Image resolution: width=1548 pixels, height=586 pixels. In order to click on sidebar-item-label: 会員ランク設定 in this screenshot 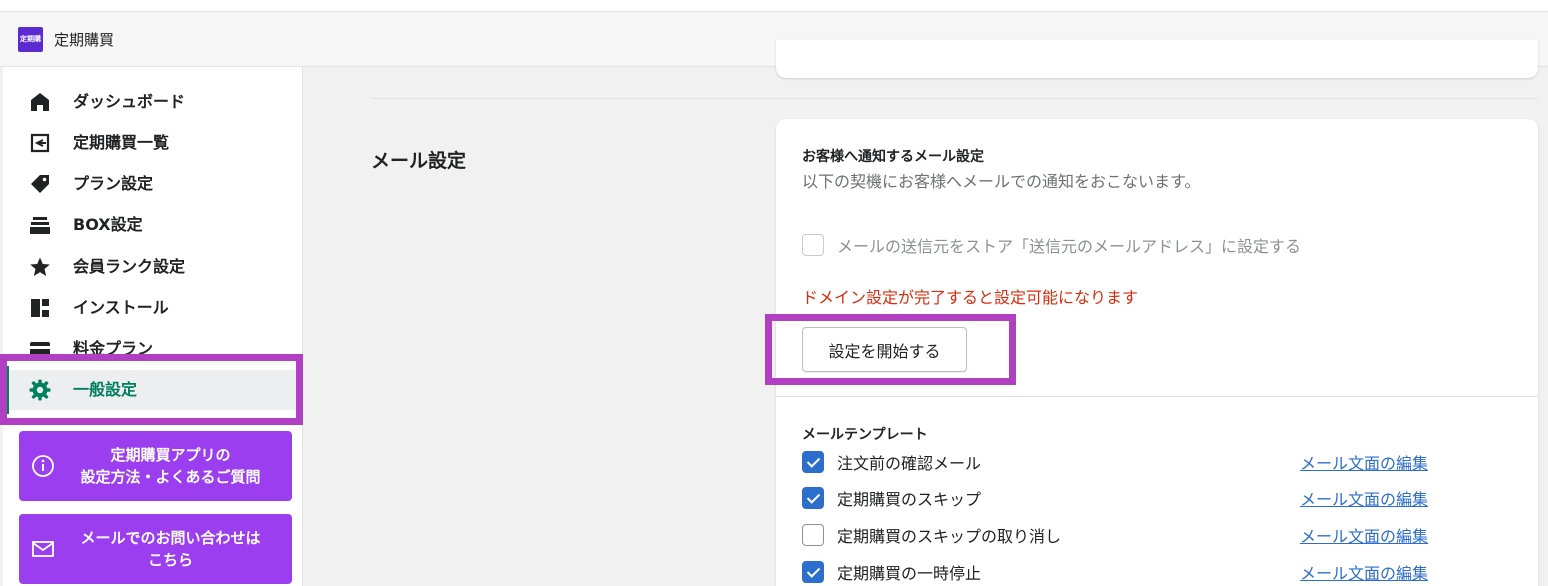, I will do `click(129, 266)`.